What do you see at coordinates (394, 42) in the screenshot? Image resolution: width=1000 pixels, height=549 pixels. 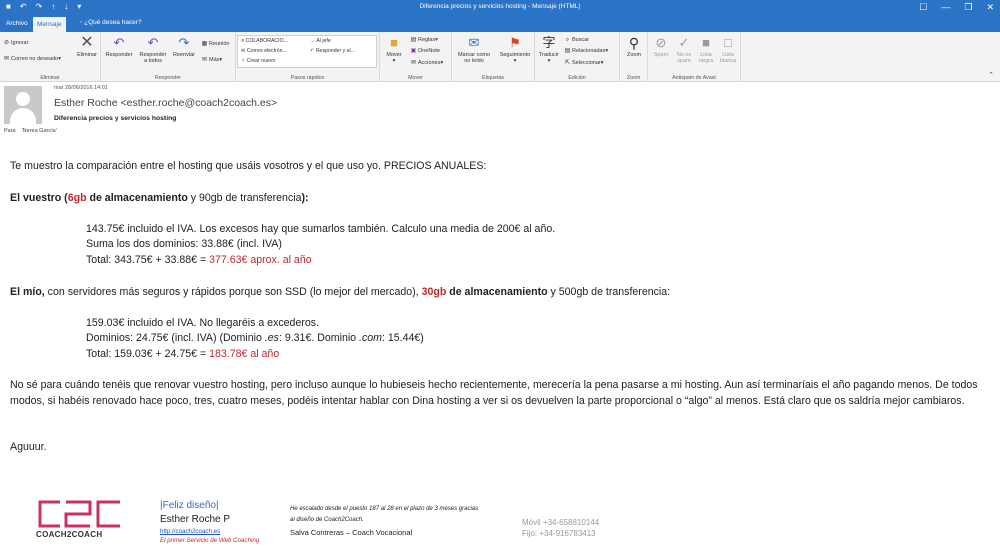 I see `move-folder-icon: ■` at bounding box center [394, 42].